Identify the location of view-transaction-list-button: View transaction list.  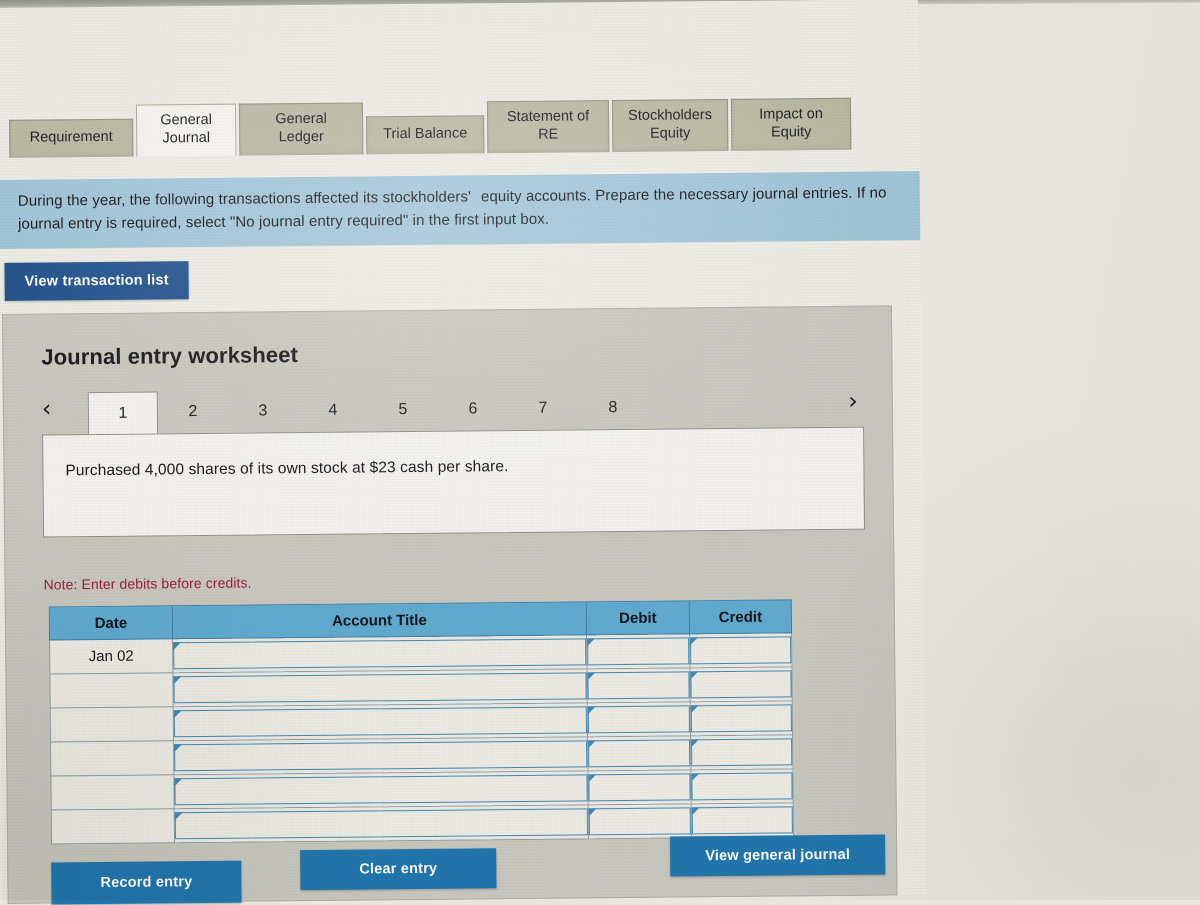
(96, 281).